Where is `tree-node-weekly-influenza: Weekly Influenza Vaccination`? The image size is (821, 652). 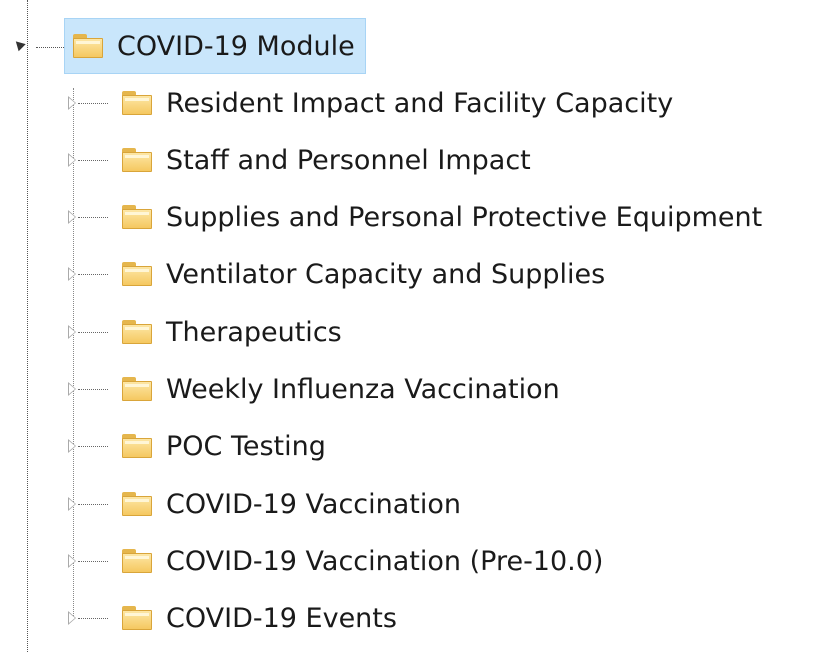 tree-node-weekly-influenza: Weekly Influenza Vaccination is located at coordinates (314, 389).